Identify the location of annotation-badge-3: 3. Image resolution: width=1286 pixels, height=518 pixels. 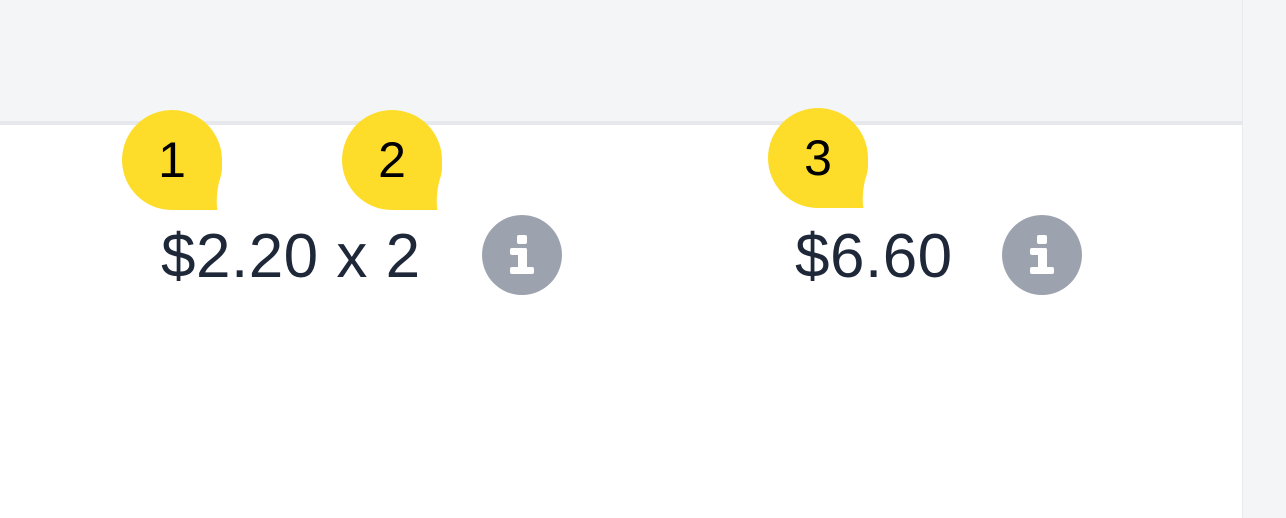
(818, 158).